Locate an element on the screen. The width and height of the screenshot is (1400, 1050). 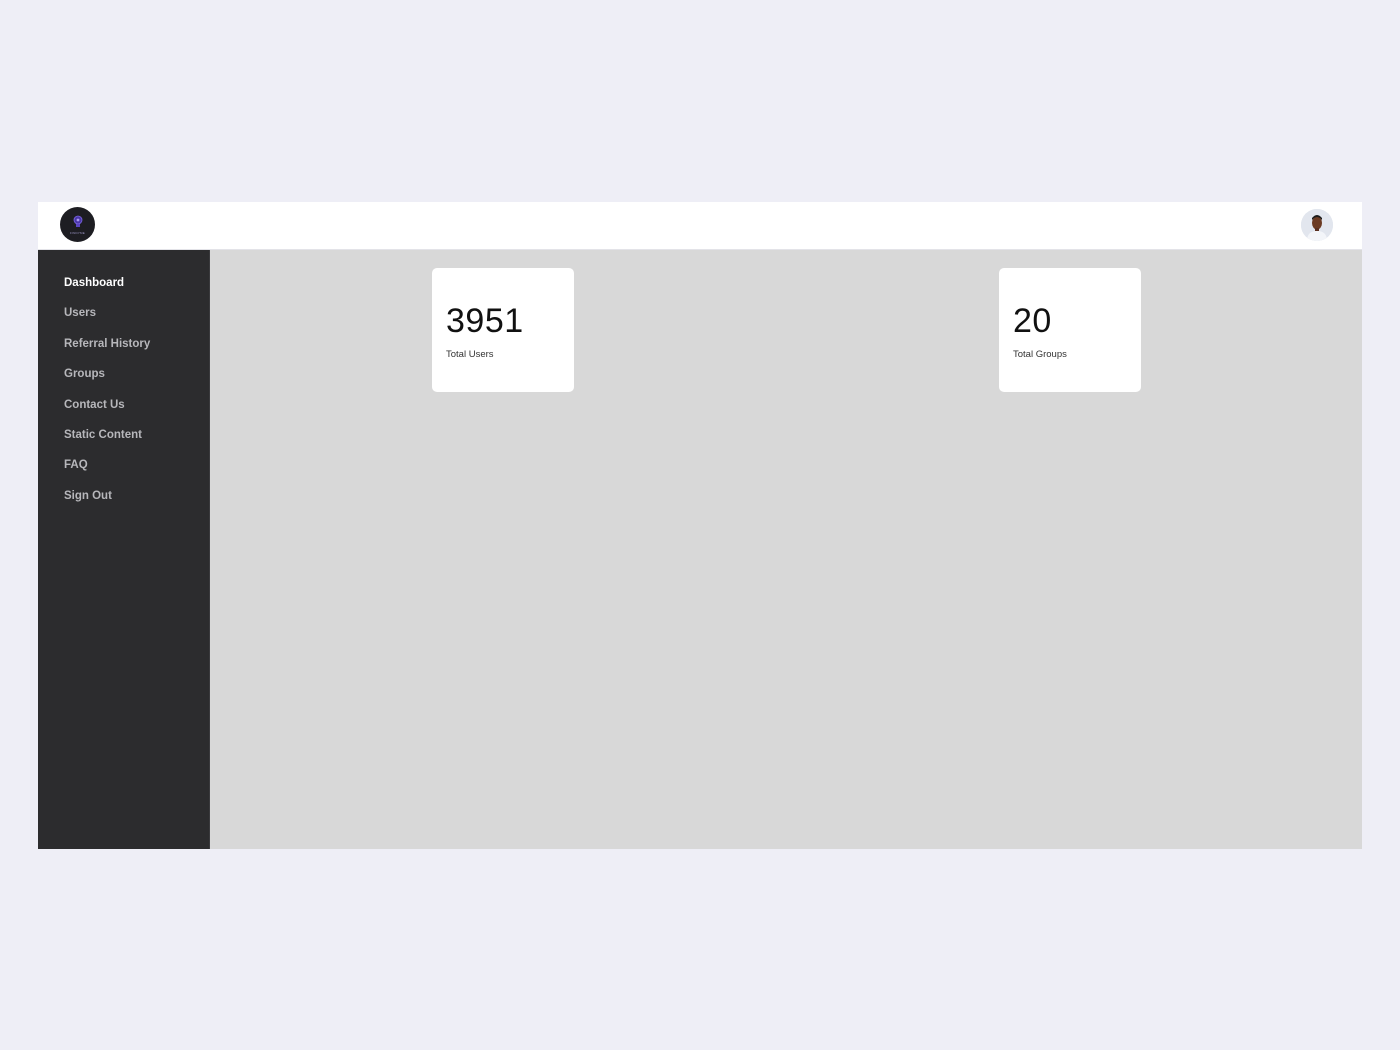
sidebar-item-static-content: Static Content is located at coordinates (123, 440).